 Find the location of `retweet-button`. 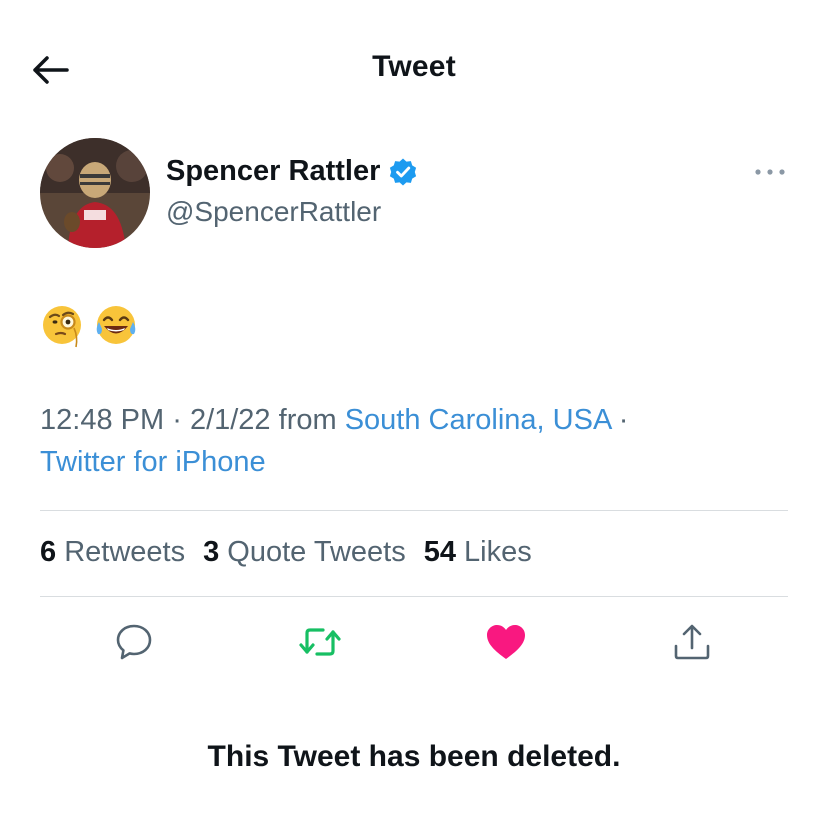

retweet-button is located at coordinates (320, 642).